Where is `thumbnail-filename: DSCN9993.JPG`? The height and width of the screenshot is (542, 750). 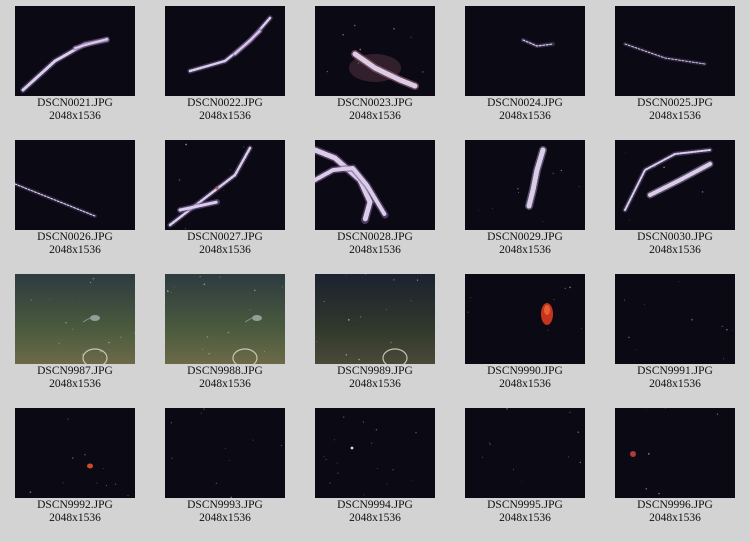 thumbnail-filename: DSCN9993.JPG is located at coordinates (225, 505).